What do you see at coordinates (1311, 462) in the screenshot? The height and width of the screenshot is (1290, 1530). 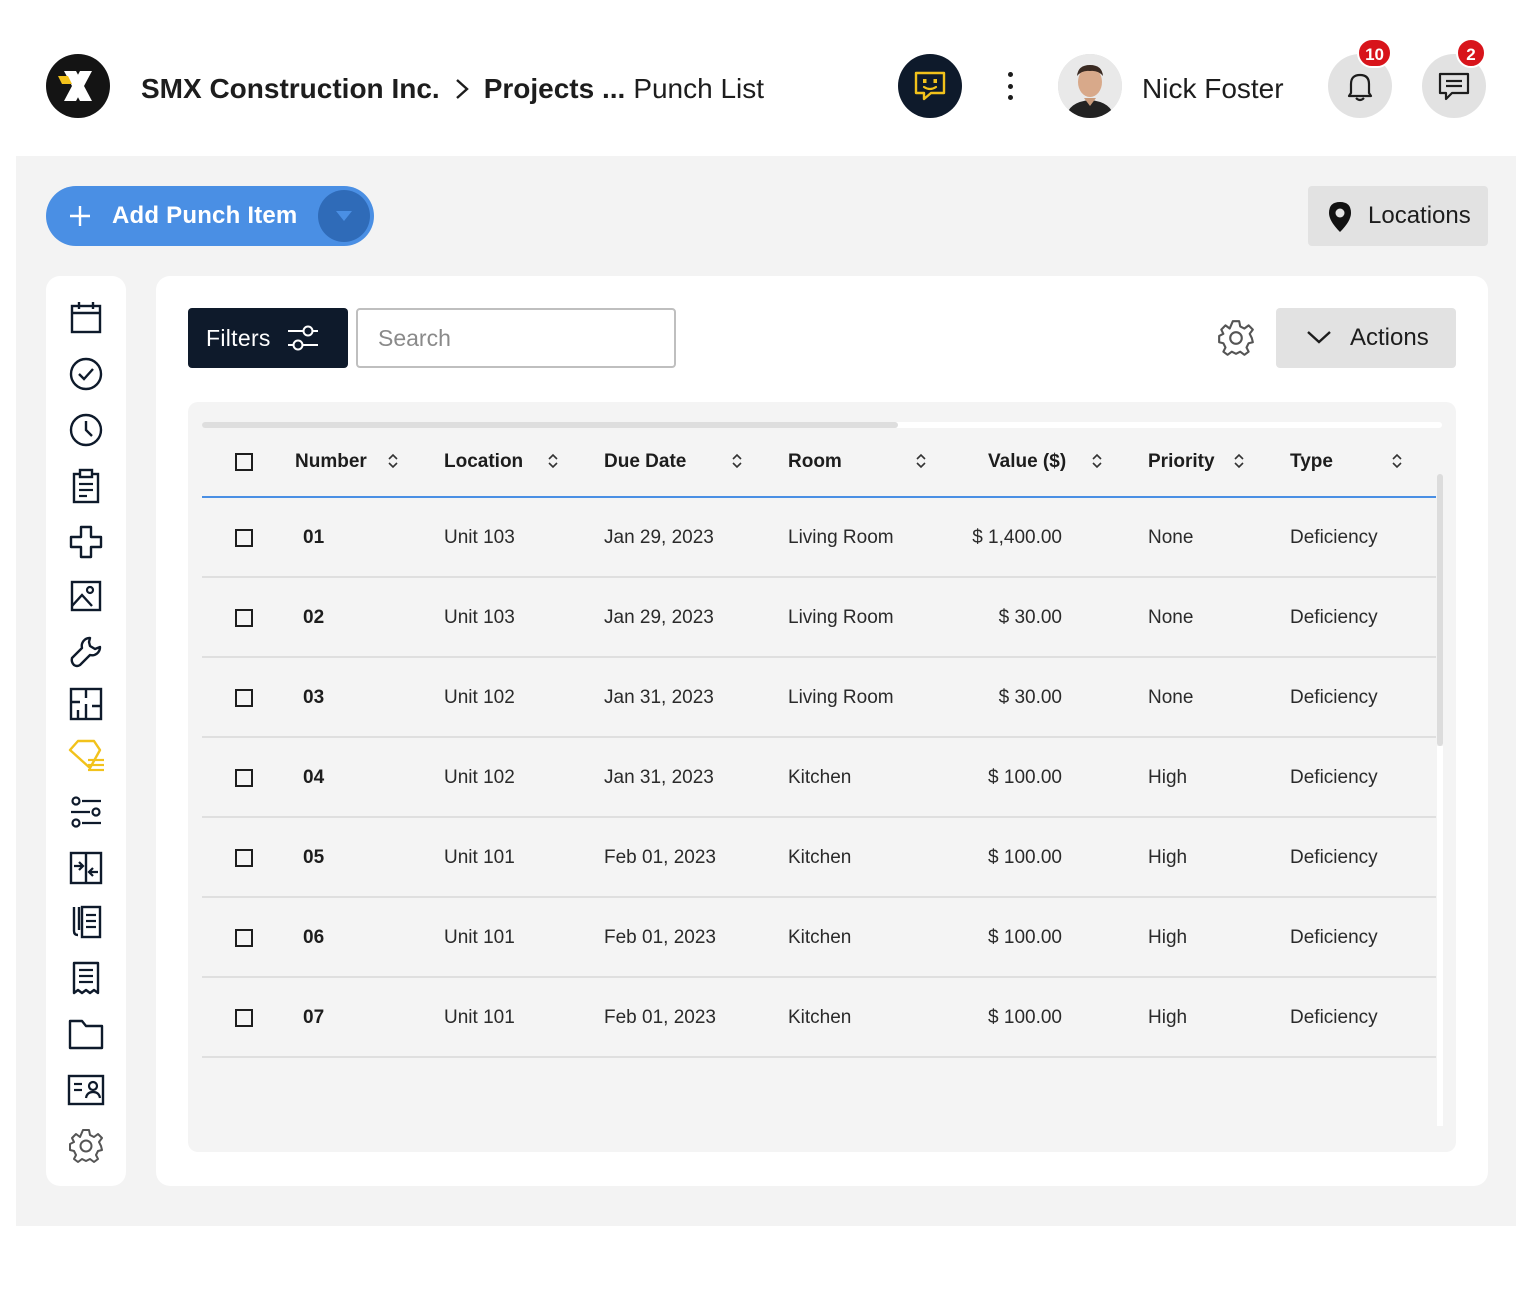 I see `column-header-type: Type` at bounding box center [1311, 462].